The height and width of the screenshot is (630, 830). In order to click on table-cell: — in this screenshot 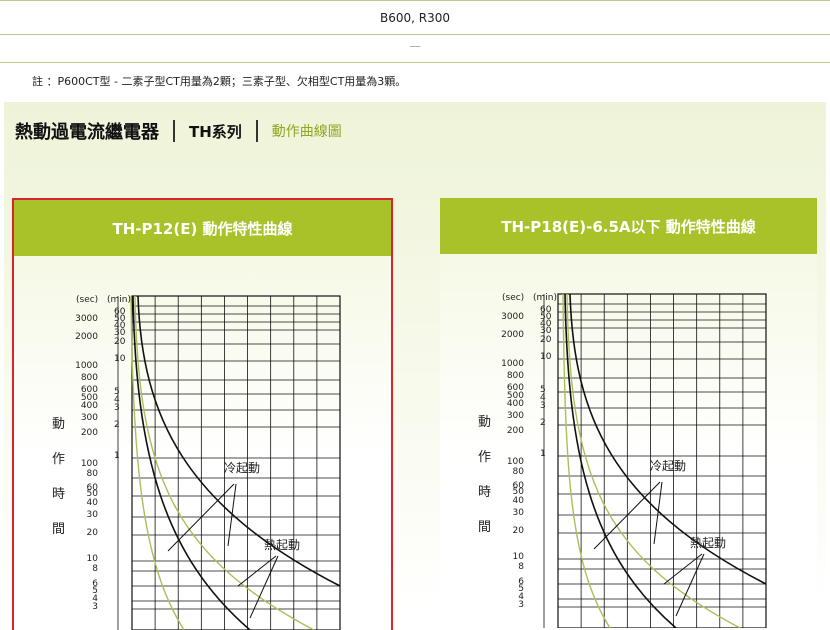, I will do `click(415, 46)`.